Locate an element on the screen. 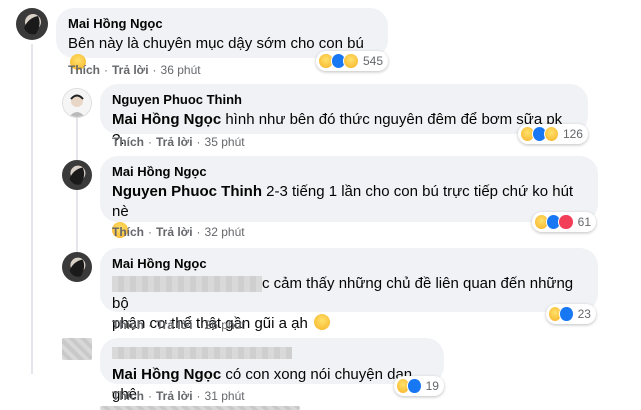 The width and height of the screenshot is (641, 410). comment-actions: Thích · Trả lời · 31 phút is located at coordinates (178, 396).